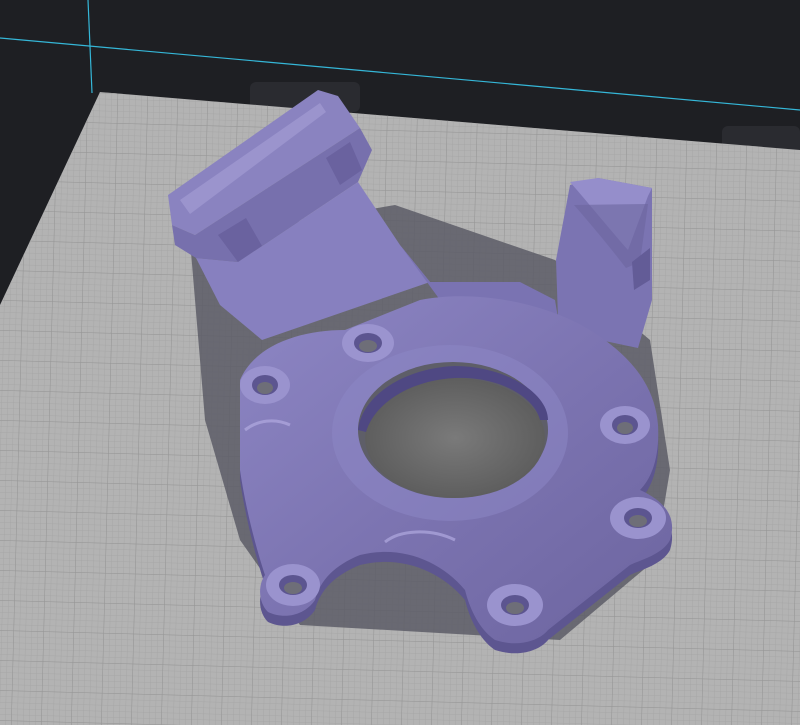 Image resolution: width=800 pixels, height=725 pixels. I want to click on center-hole, so click(453, 430).